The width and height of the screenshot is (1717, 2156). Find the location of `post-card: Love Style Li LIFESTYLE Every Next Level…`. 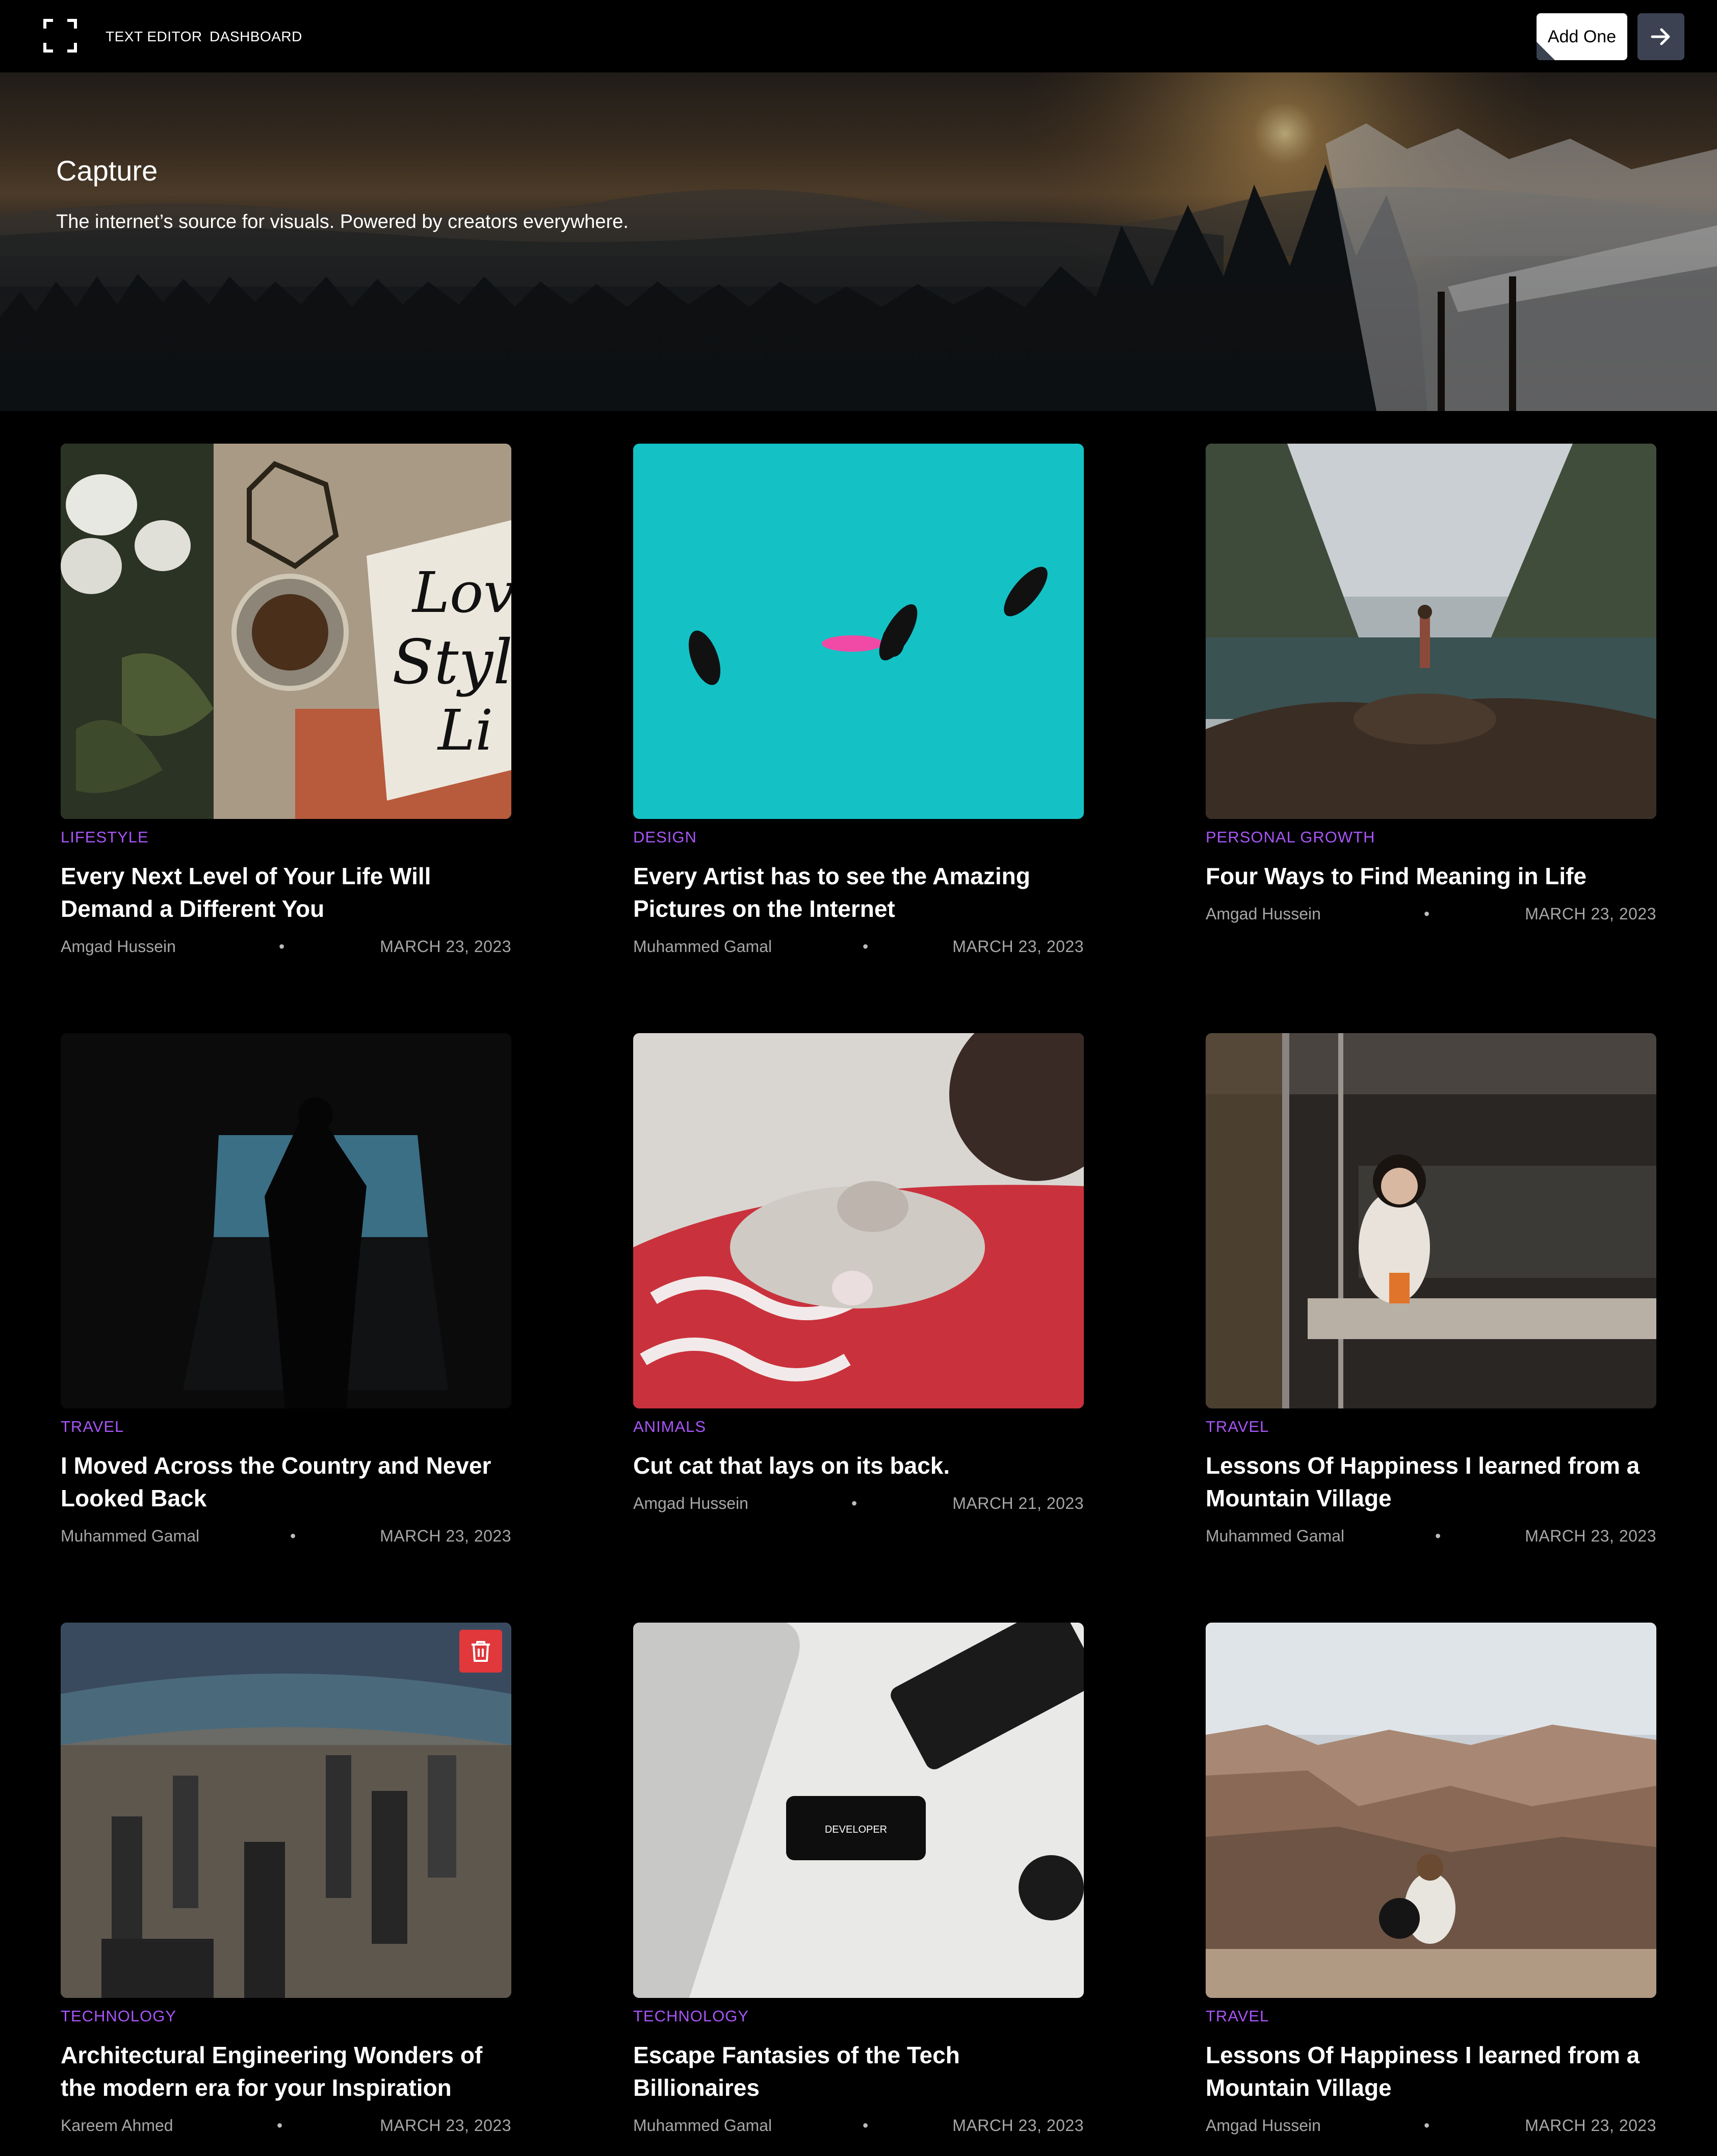

post-card: Love Style Li LIFESTYLE Every Next Level… is located at coordinates (286, 701).